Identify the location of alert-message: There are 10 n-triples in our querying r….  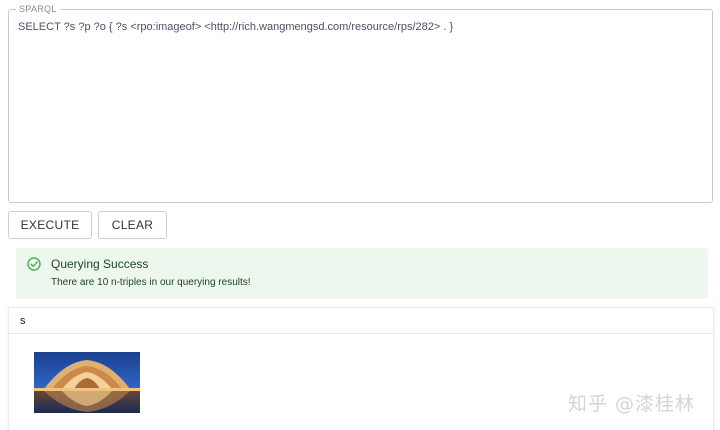
(151, 282).